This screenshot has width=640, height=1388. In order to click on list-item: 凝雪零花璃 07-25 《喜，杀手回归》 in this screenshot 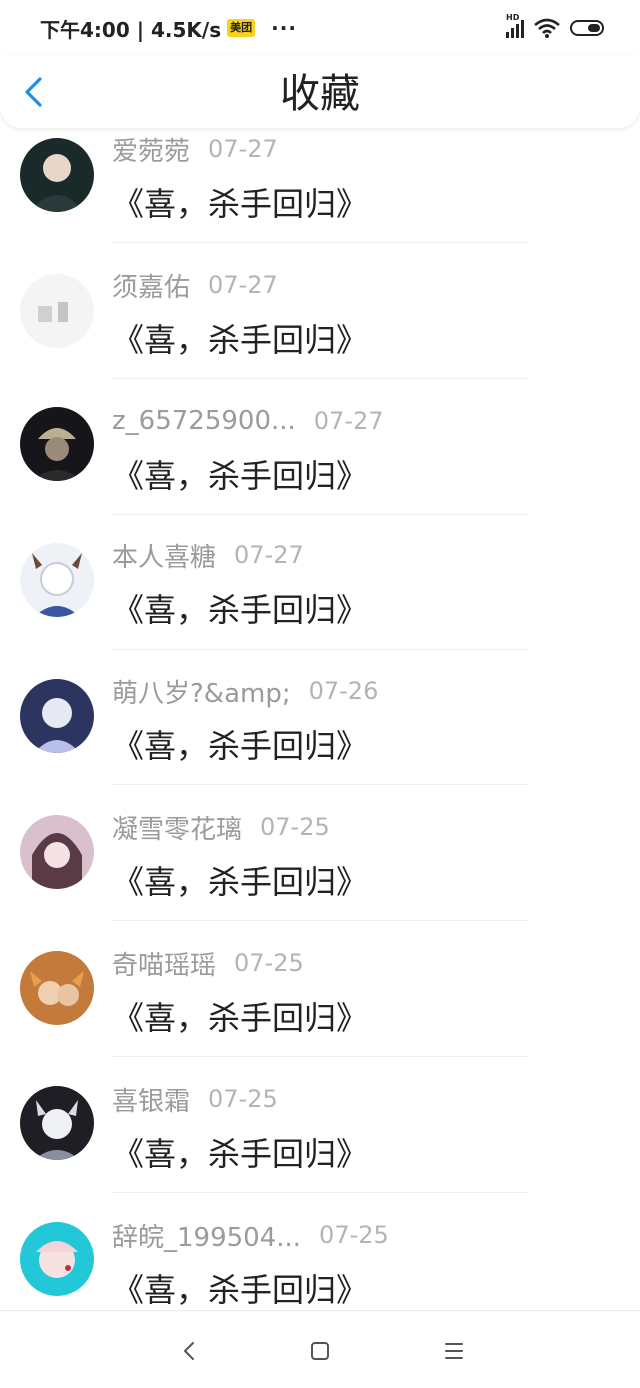, I will do `click(320, 881)`.